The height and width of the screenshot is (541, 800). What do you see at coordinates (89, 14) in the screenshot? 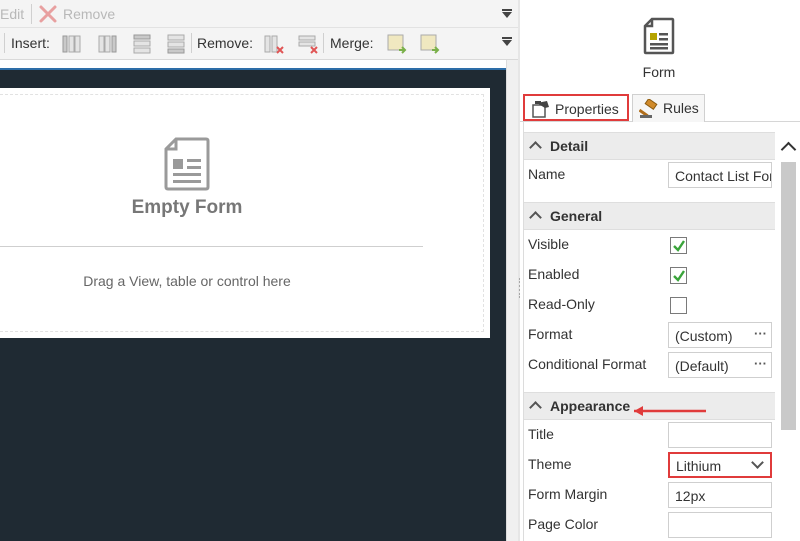
I see `remove-button: Remove` at bounding box center [89, 14].